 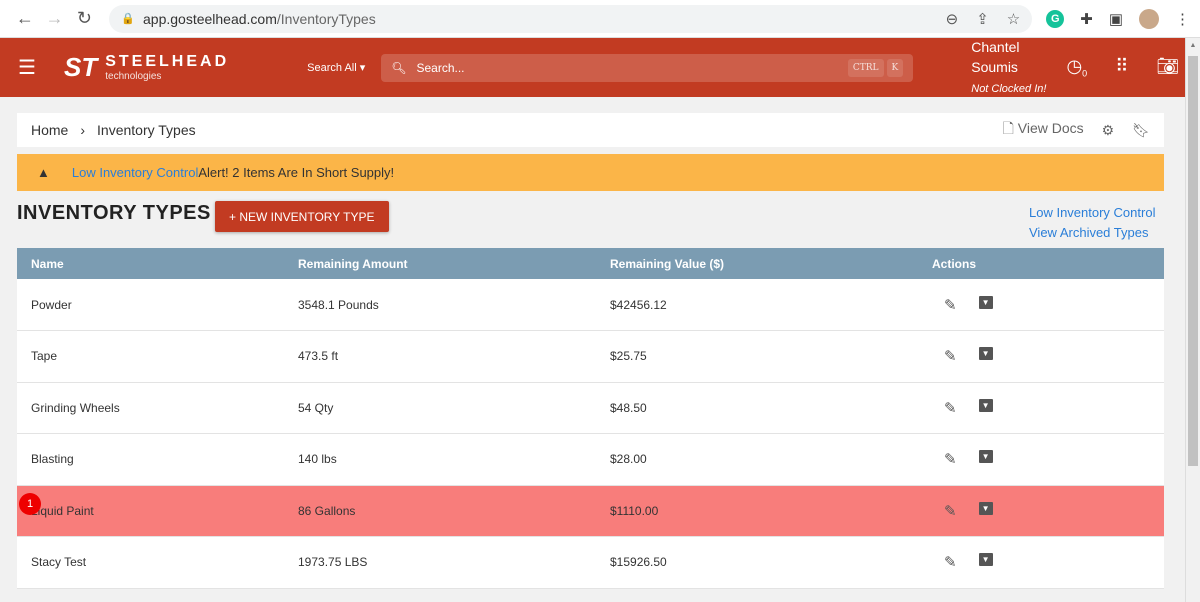 What do you see at coordinates (85, 18) in the screenshot?
I see `reload-icon: ↻` at bounding box center [85, 18].